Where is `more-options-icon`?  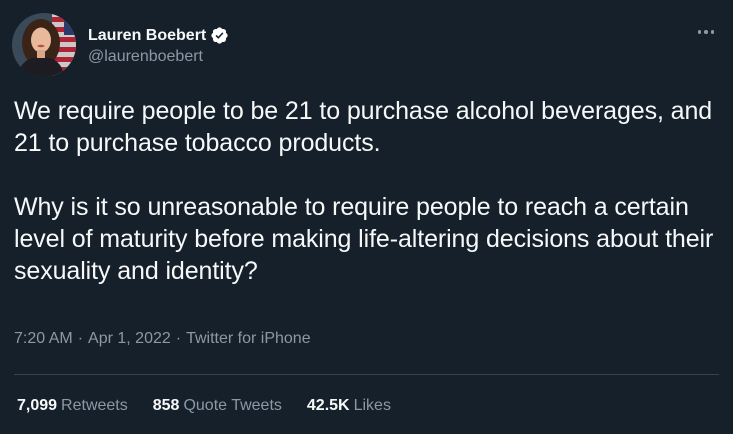
more-options-icon is located at coordinates (706, 32).